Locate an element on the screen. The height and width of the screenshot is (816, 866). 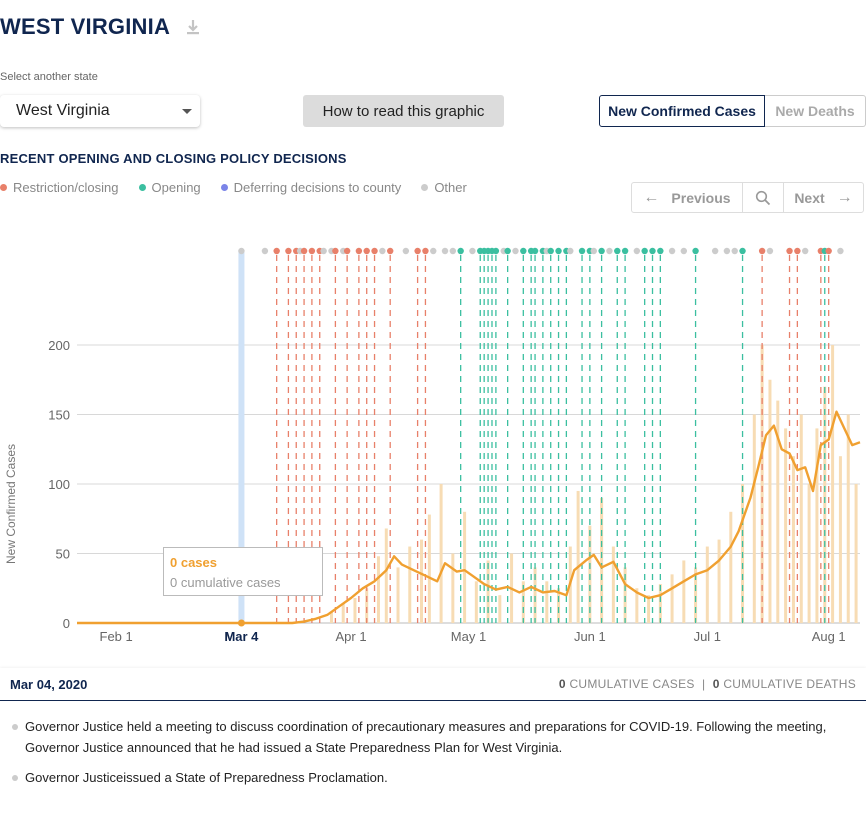
chart-tooltip: 0 cases 0 cumulative cases is located at coordinates (243, 571).